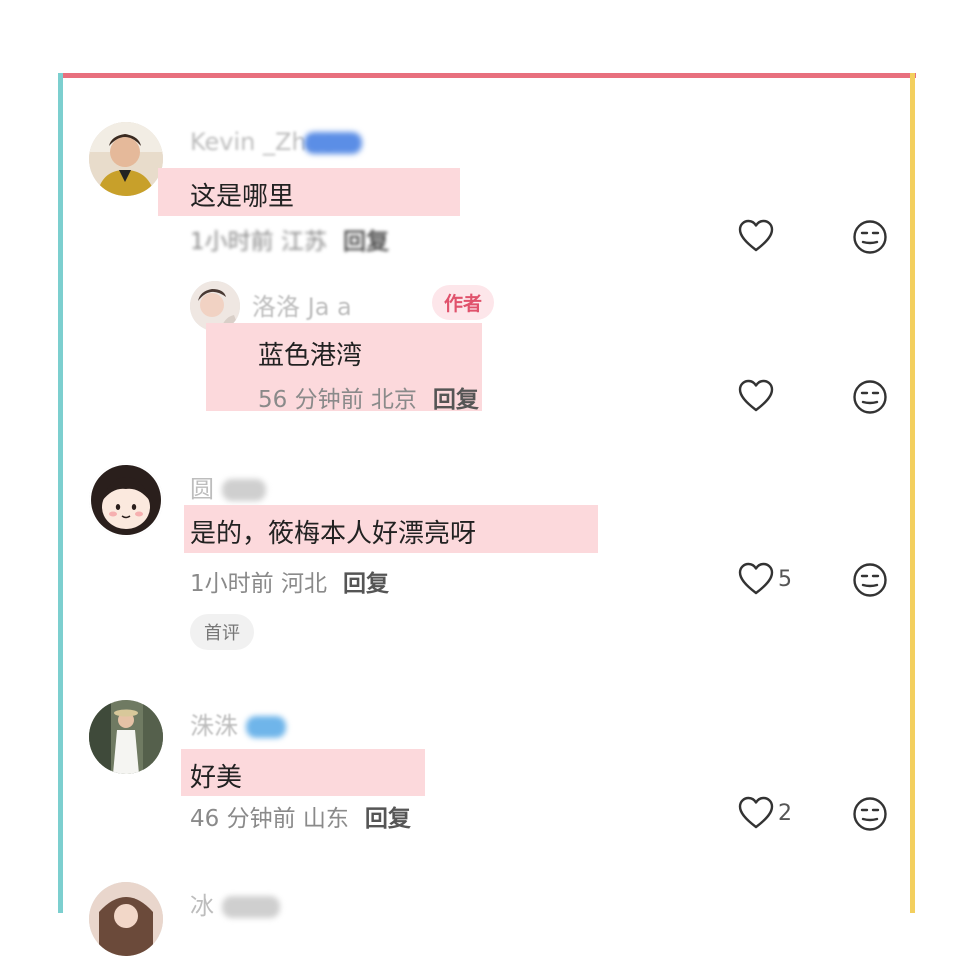  I want to click on comment-meta: 46 分钟前 山东 回复, so click(300, 816).